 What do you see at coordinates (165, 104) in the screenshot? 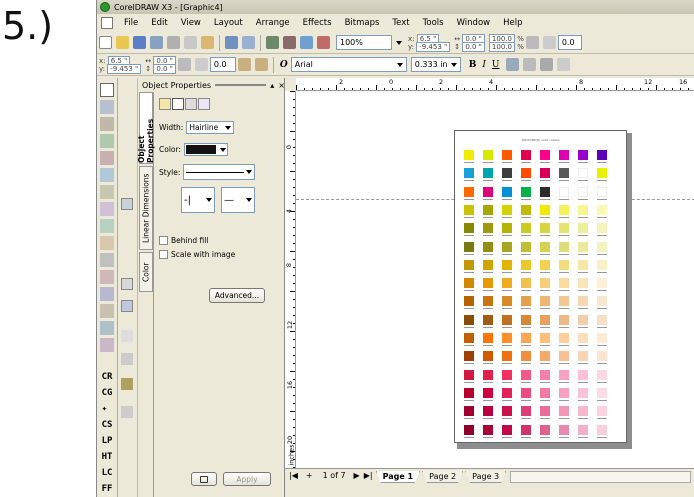
I see `fill-tab-icon` at bounding box center [165, 104].